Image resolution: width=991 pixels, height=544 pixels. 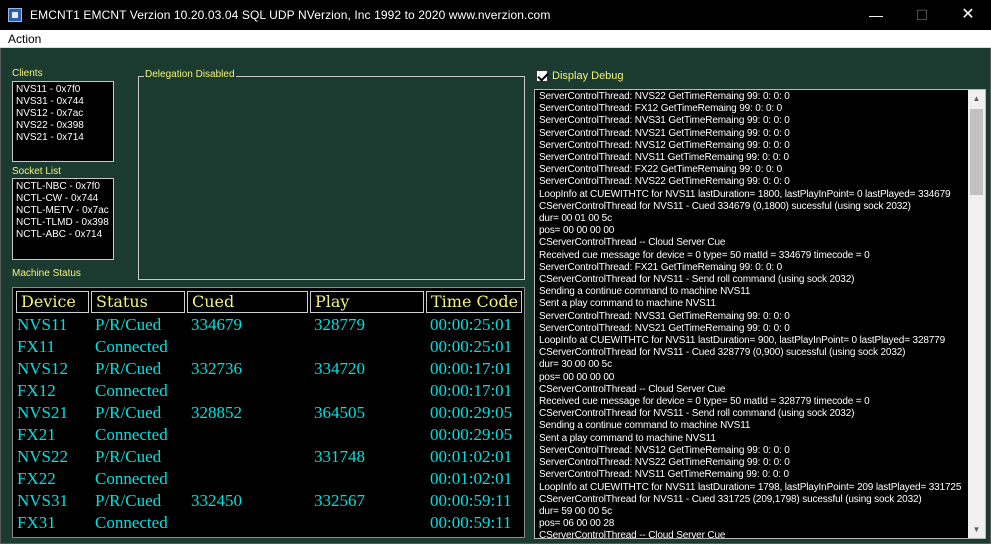 What do you see at coordinates (63, 138) in the screenshot?
I see `list-item: NVS21 - 0x714` at bounding box center [63, 138].